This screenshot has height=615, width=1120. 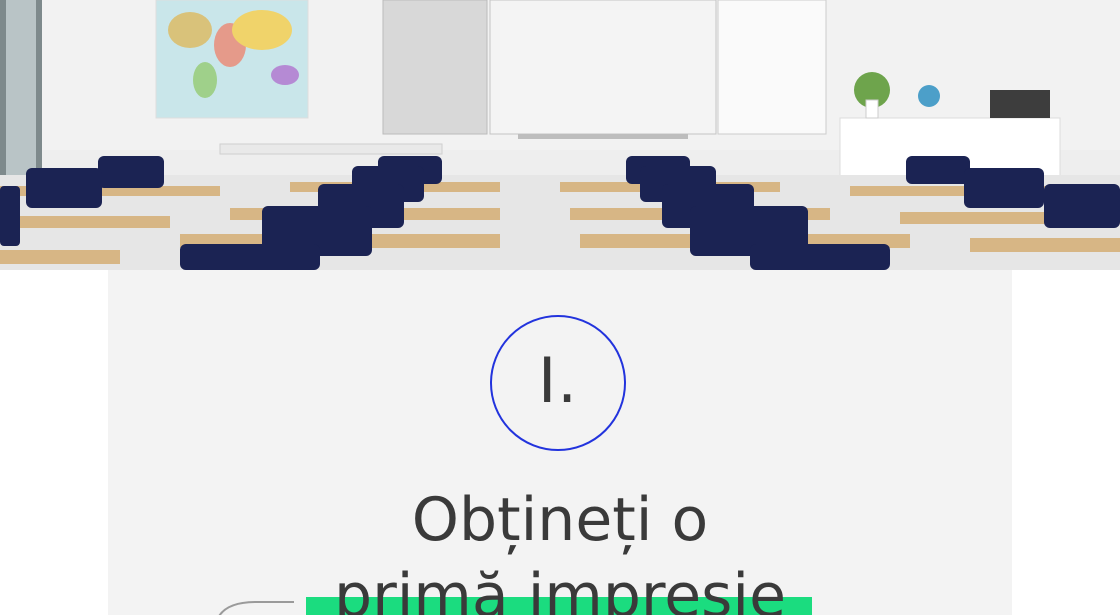 What do you see at coordinates (558, 380) in the screenshot?
I see `step-number: I.` at bounding box center [558, 380].